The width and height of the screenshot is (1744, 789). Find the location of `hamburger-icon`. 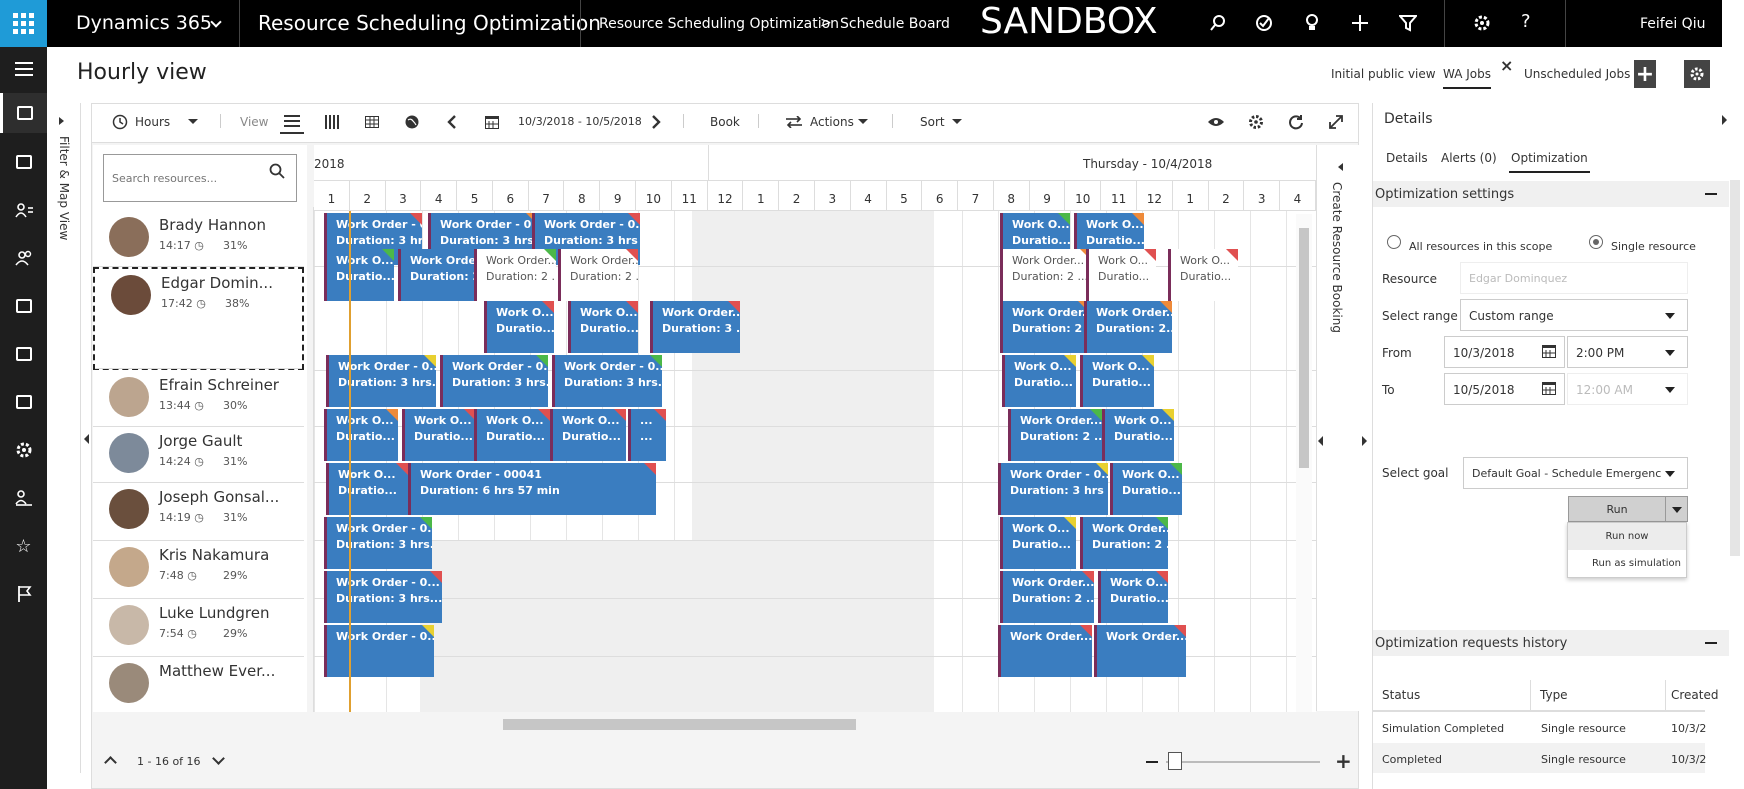

hamburger-icon is located at coordinates (23, 69).